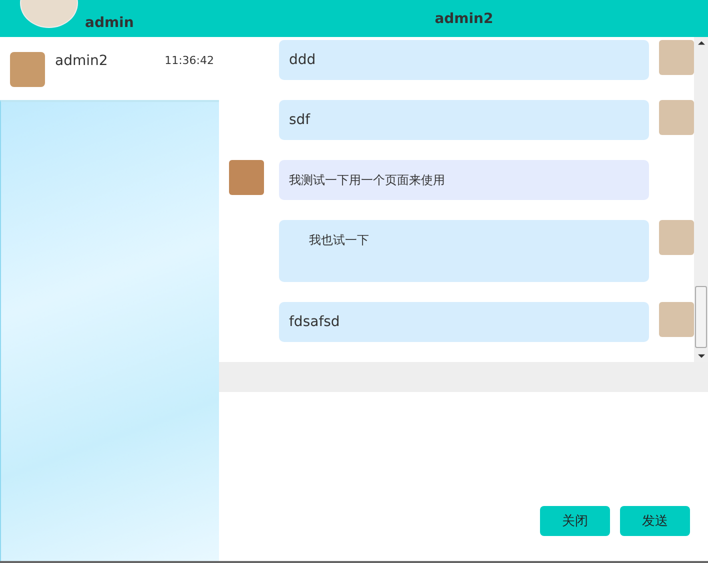  Describe the element at coordinates (339, 240) in the screenshot. I see `message-text: 我也试一下` at that location.